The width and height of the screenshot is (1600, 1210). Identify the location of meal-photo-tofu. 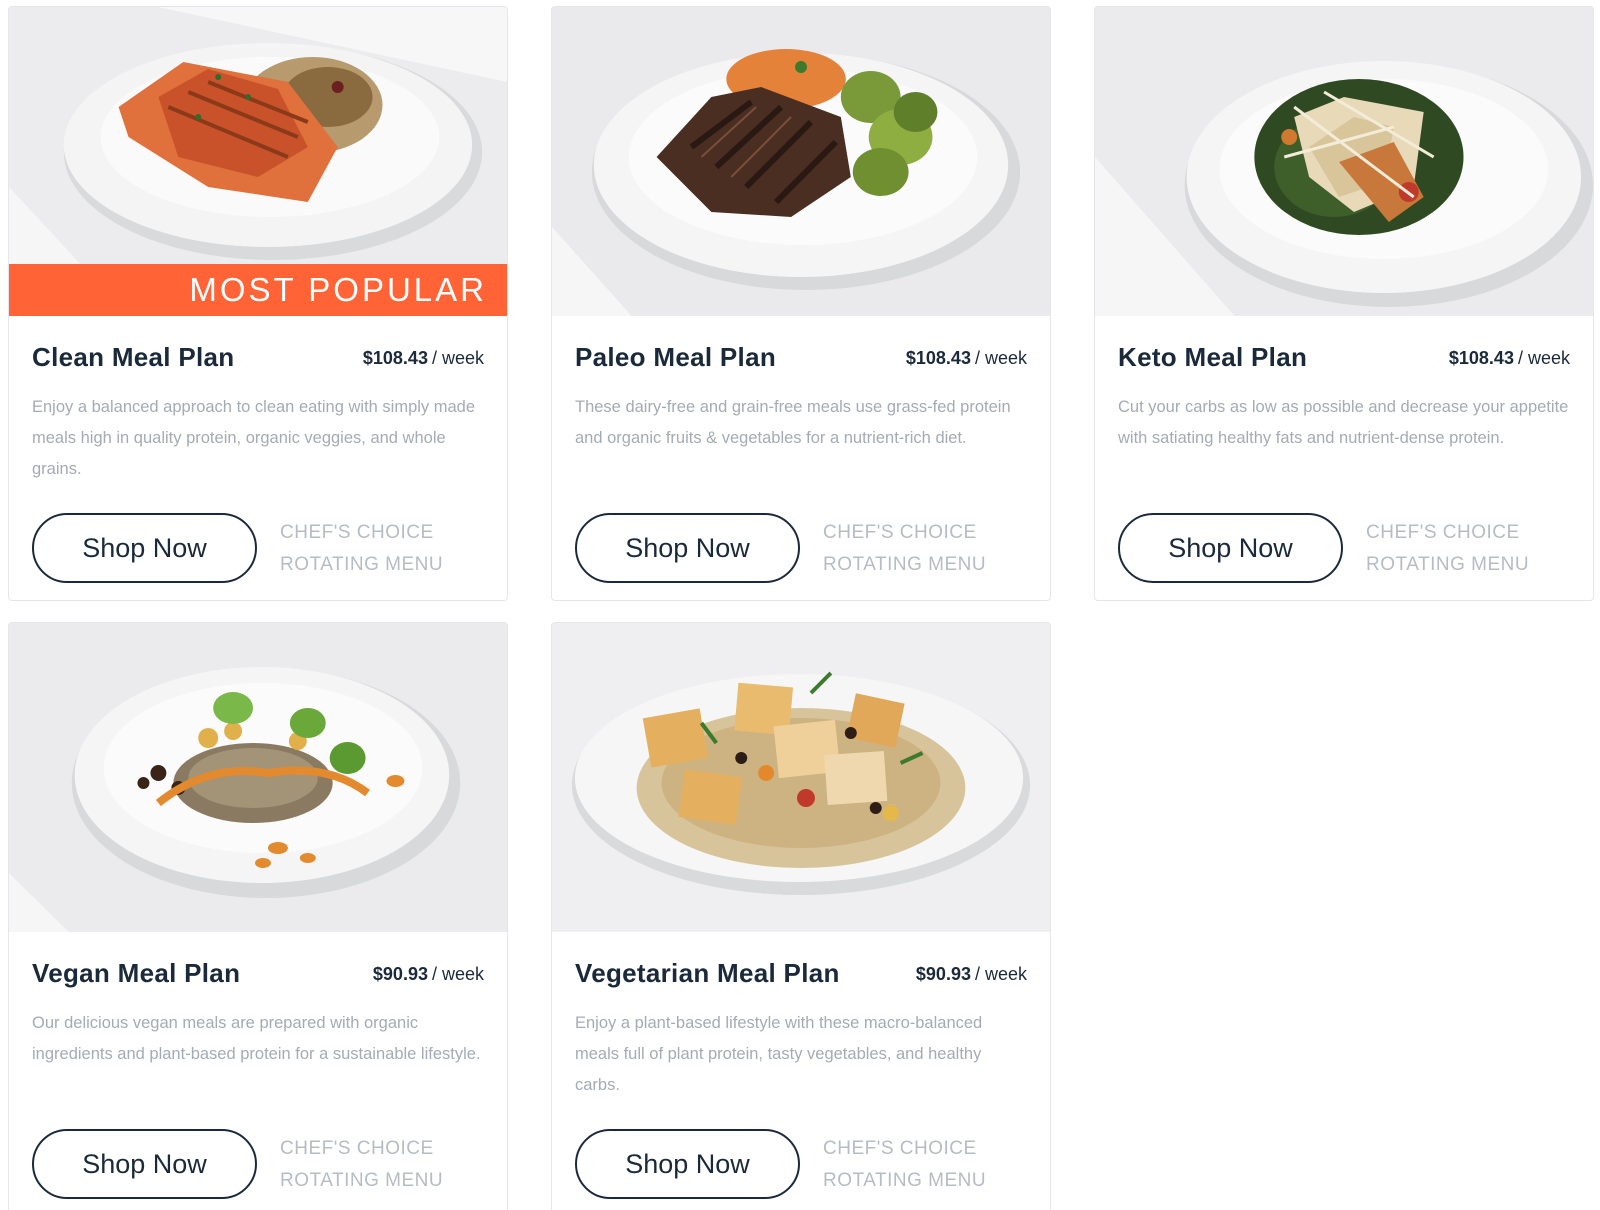
(801, 777).